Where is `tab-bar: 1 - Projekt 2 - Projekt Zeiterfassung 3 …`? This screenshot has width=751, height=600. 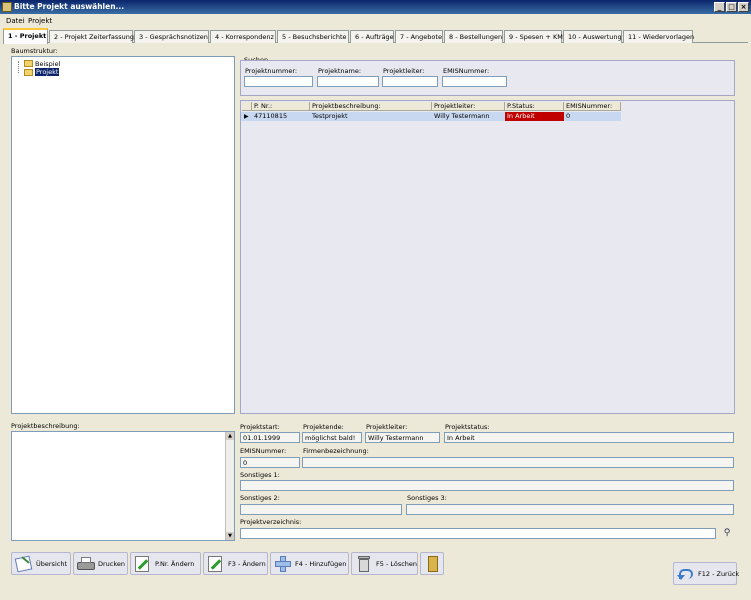 tab-bar: 1 - Projekt 2 - Projekt Zeiterfassung 3 … is located at coordinates (375, 36).